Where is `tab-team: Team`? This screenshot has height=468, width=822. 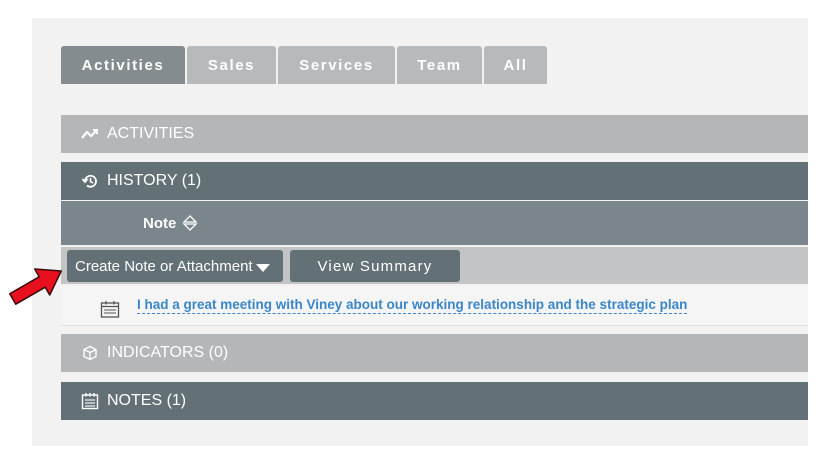 tab-team: Team is located at coordinates (439, 65).